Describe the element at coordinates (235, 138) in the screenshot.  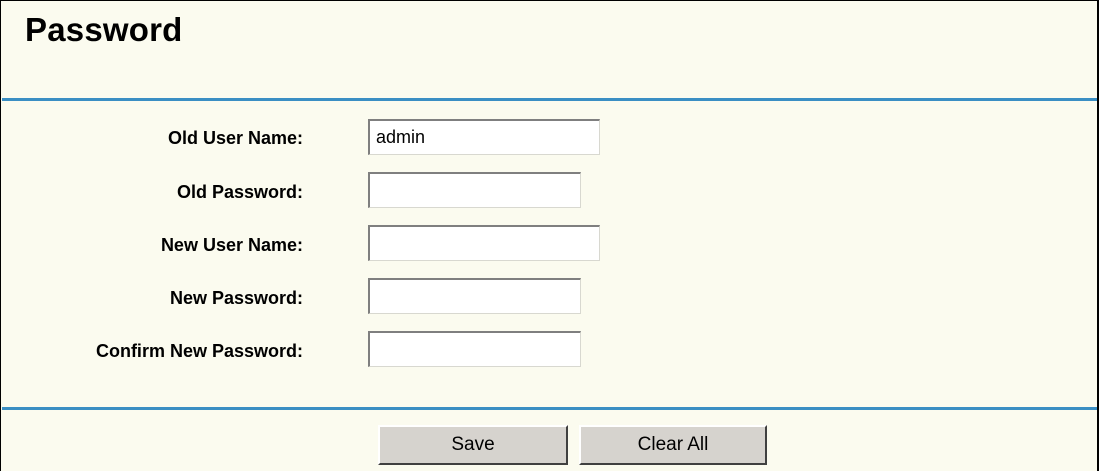
I see `old-user-name-label: Old User Name:` at that location.